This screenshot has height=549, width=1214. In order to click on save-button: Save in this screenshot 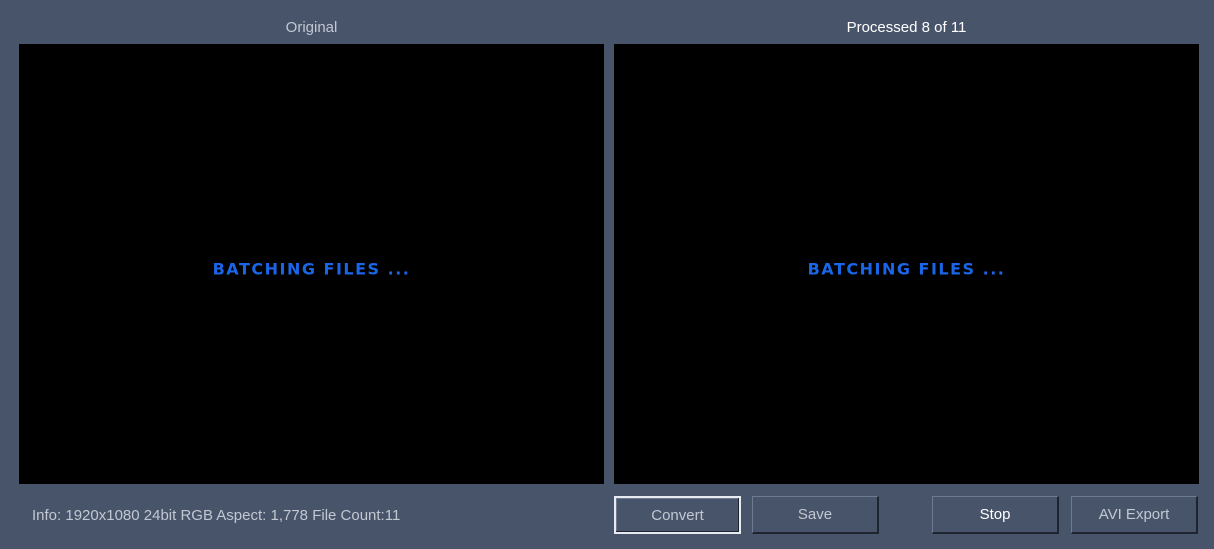, I will do `click(815, 515)`.